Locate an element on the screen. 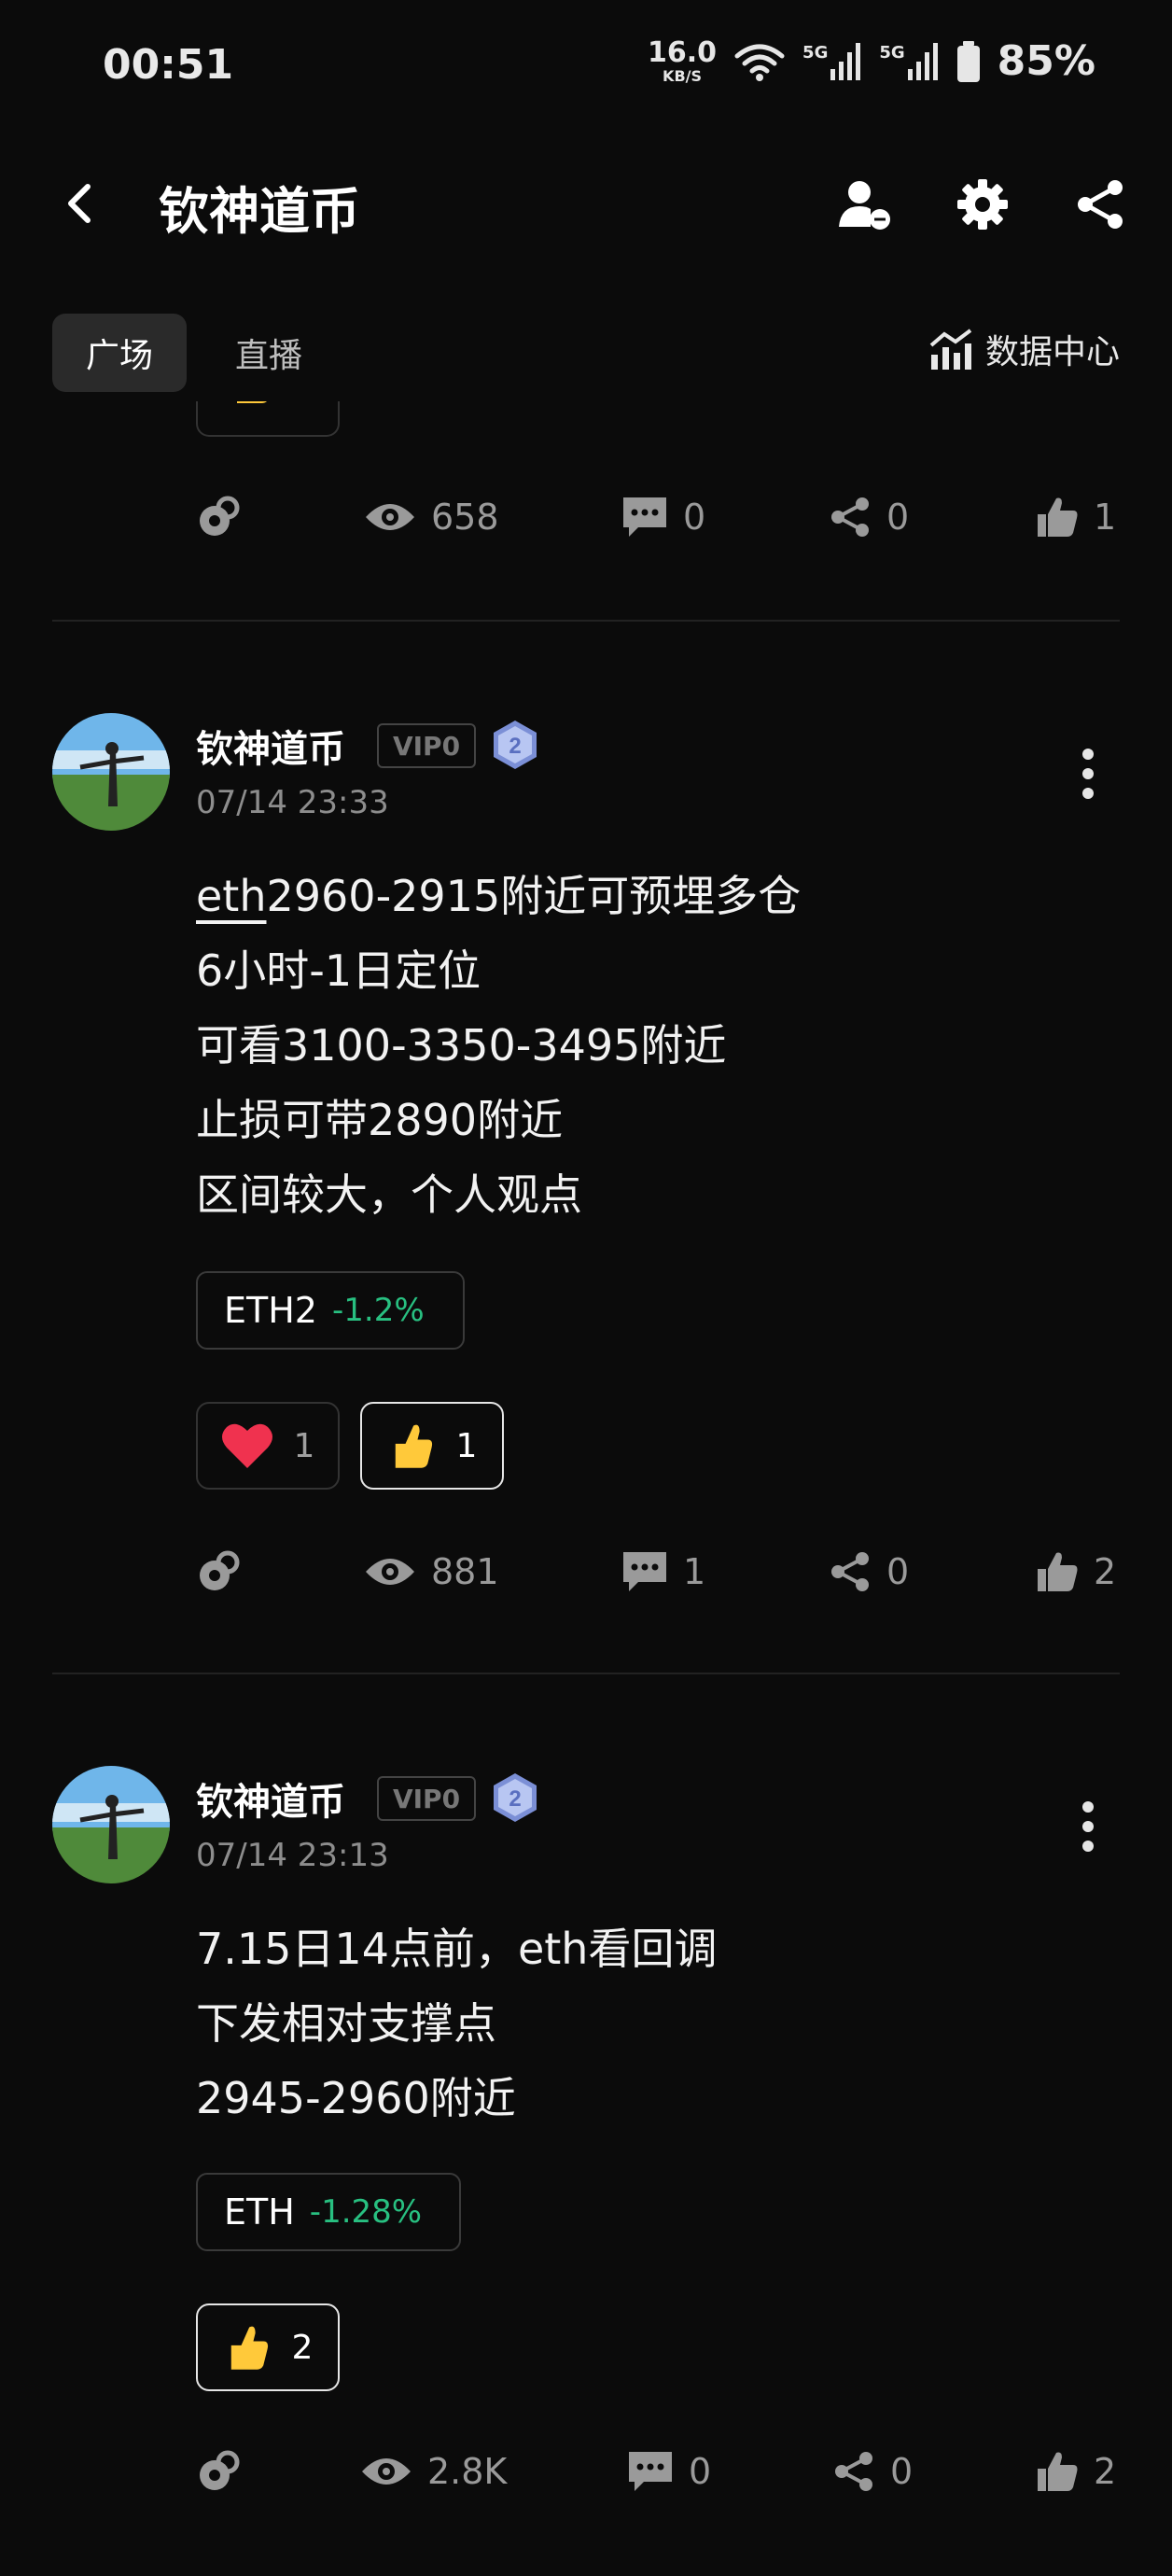 This screenshot has height=2576, width=1172. views-count: 2.8K is located at coordinates (467, 2471).